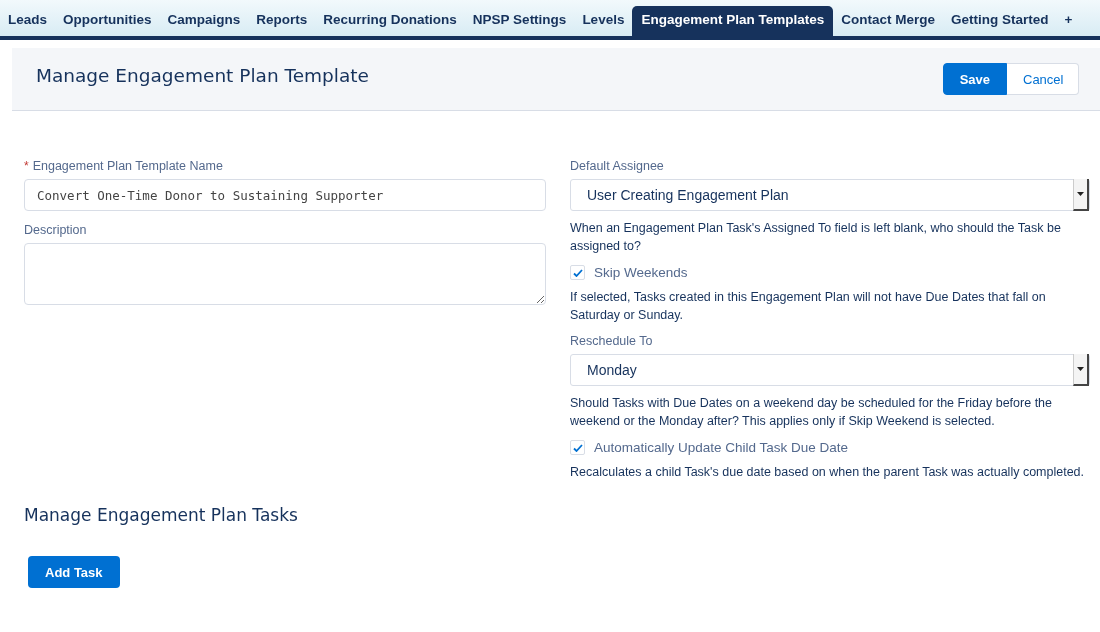 Image resolution: width=1100 pixels, height=632 pixels. What do you see at coordinates (28, 21) in the screenshot?
I see `nav-tab: Leads` at bounding box center [28, 21].